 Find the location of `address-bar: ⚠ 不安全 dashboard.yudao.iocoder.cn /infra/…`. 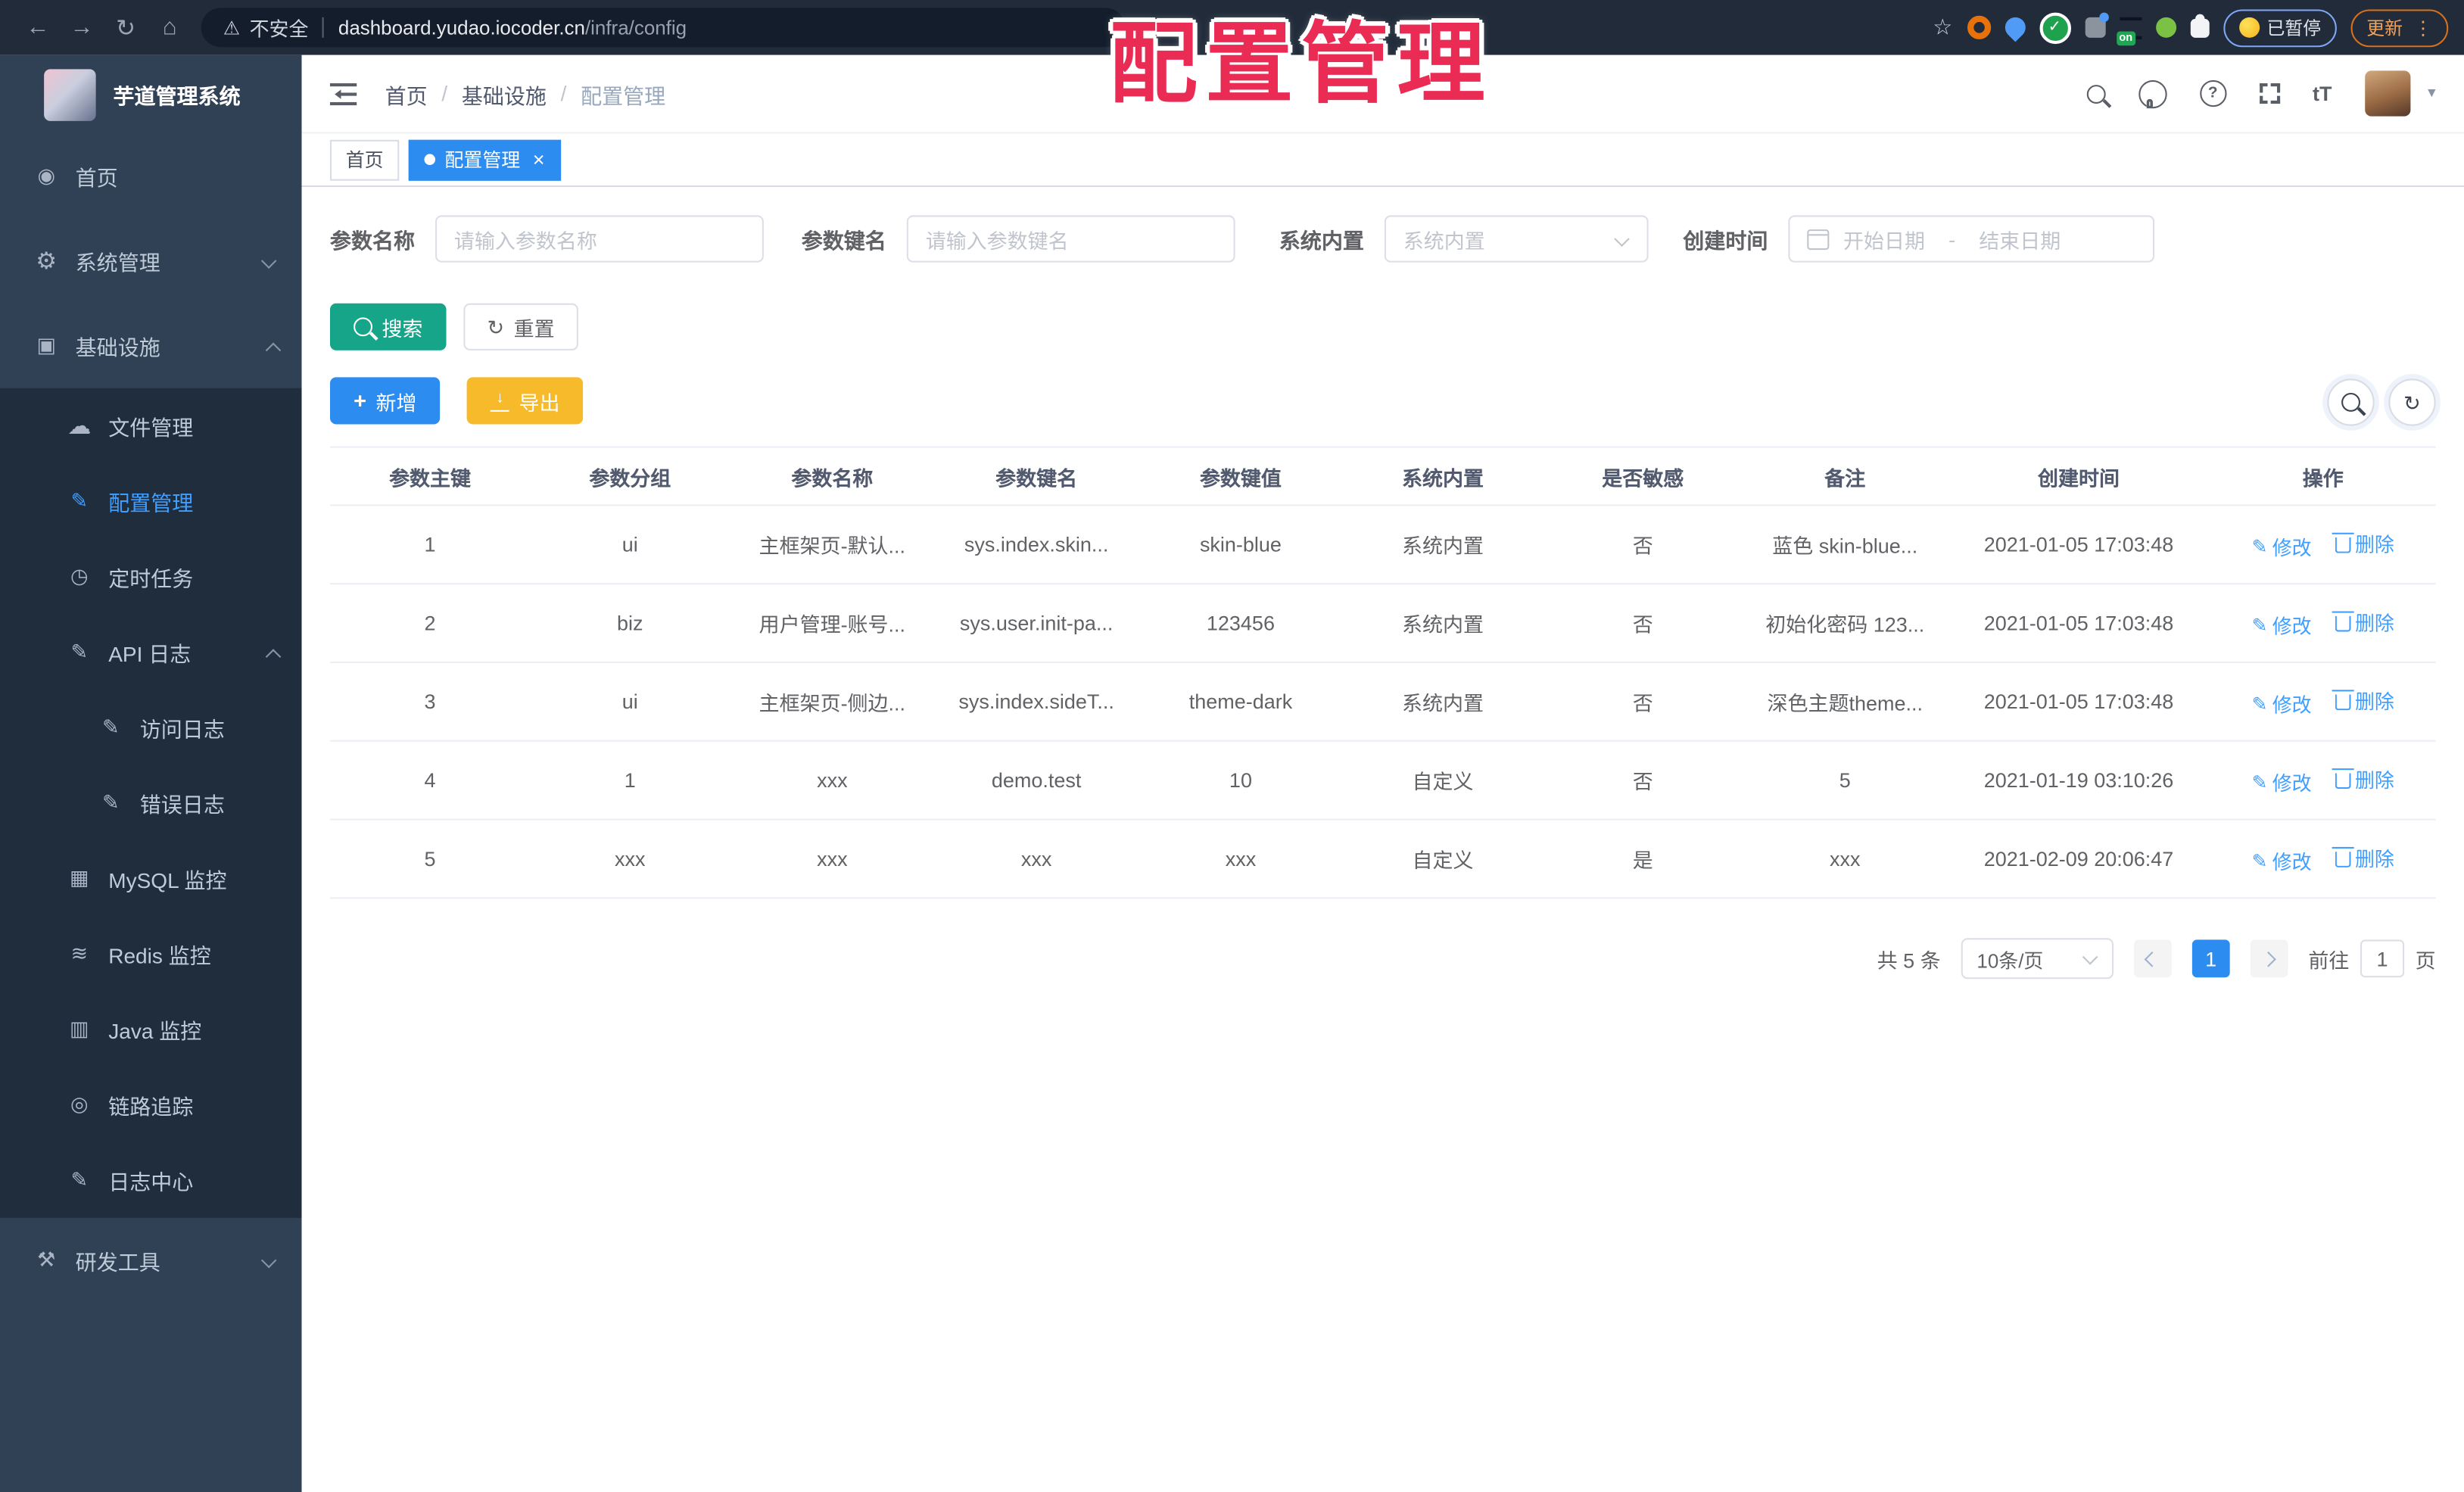

address-bar: ⚠ 不安全 dashboard.yudao.iocoder.cn /infra/… is located at coordinates (663, 28).